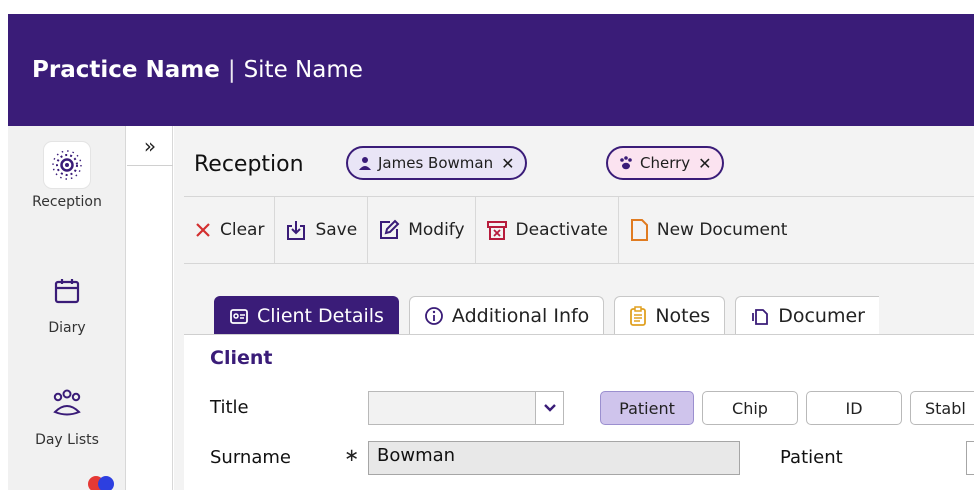  I want to click on patient-field, so click(970, 458).